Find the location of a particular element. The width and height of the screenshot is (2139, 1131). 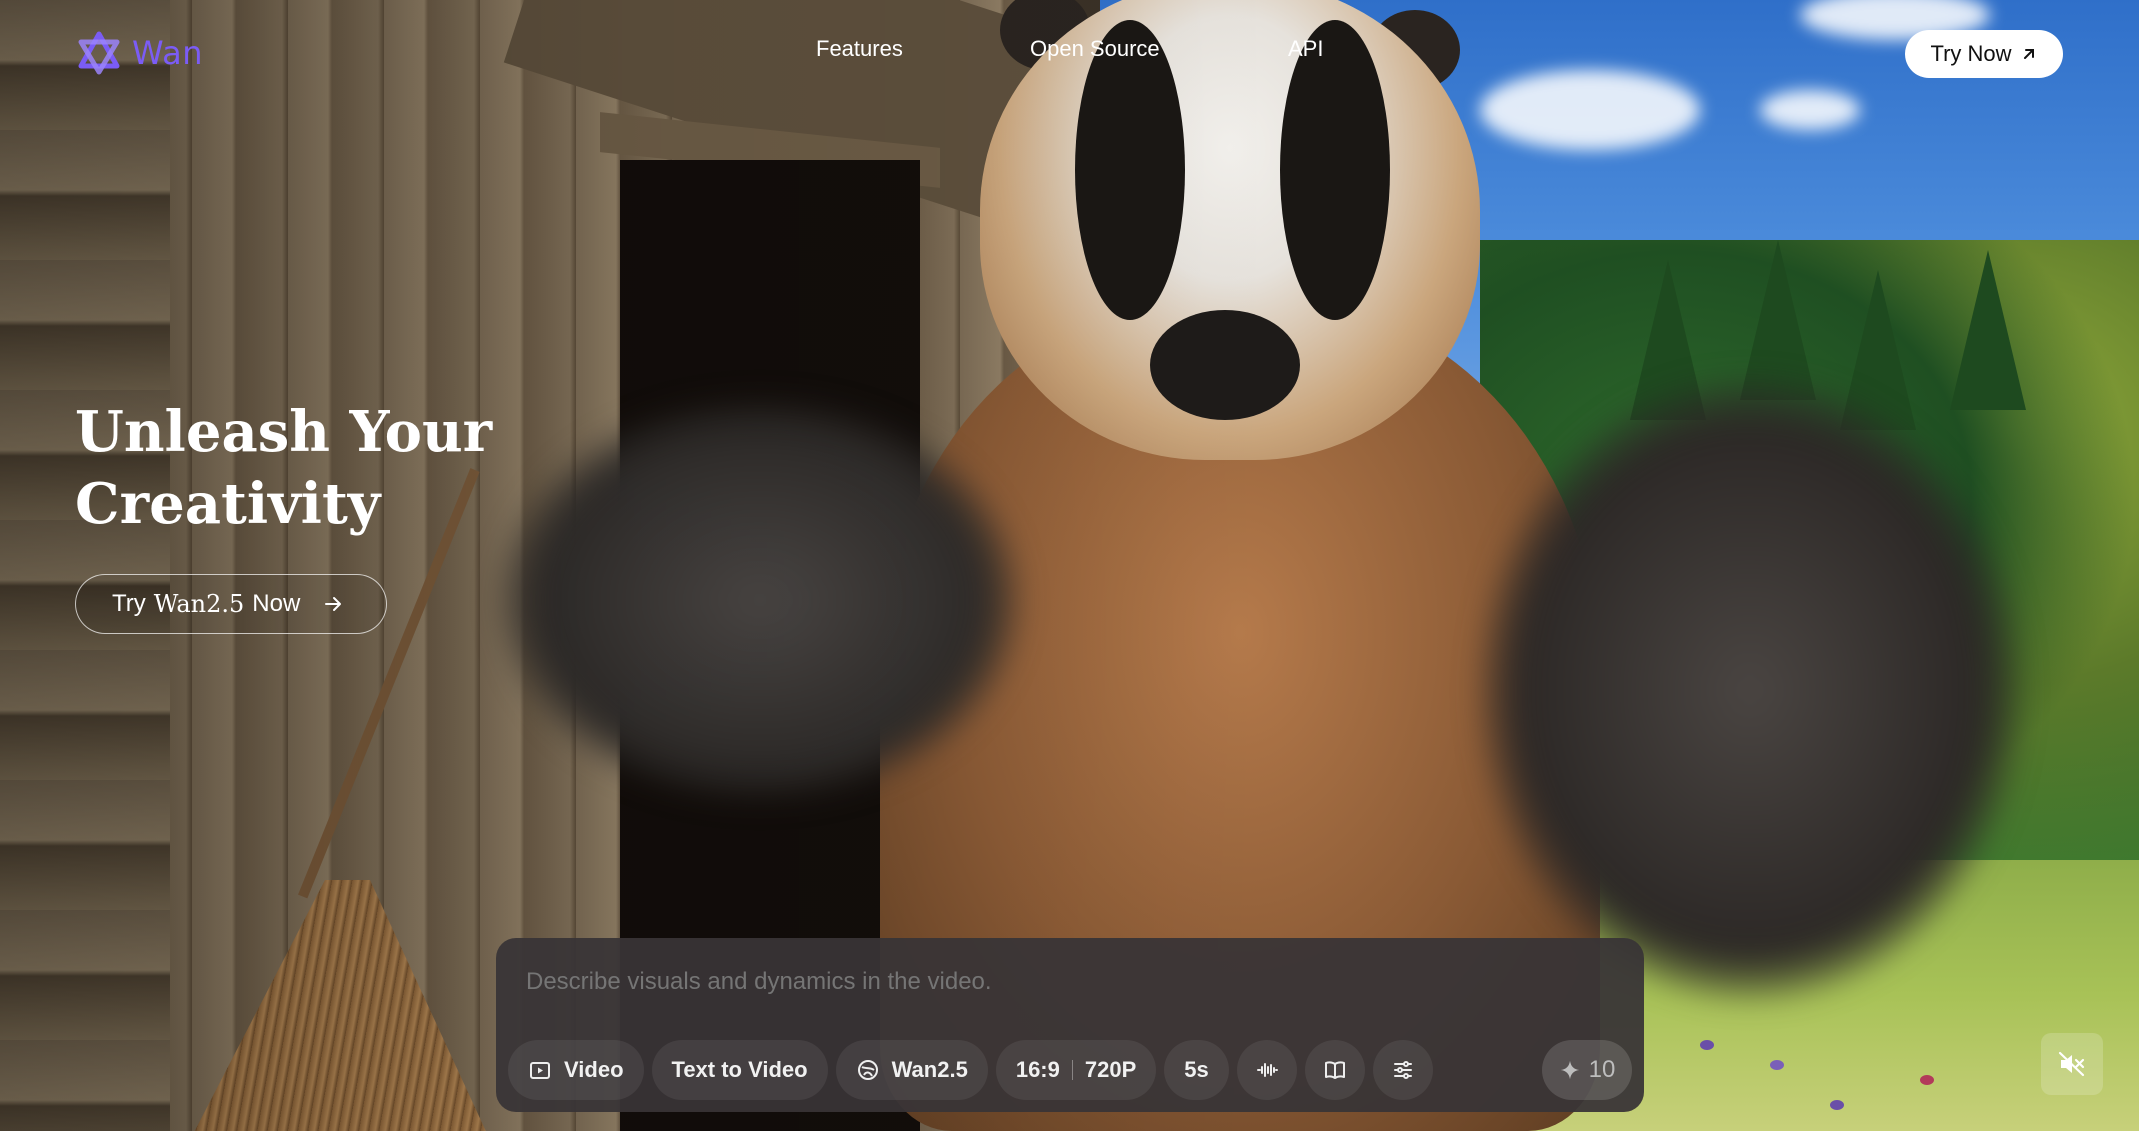

arrow-up-right-icon is located at coordinates (2028, 54).